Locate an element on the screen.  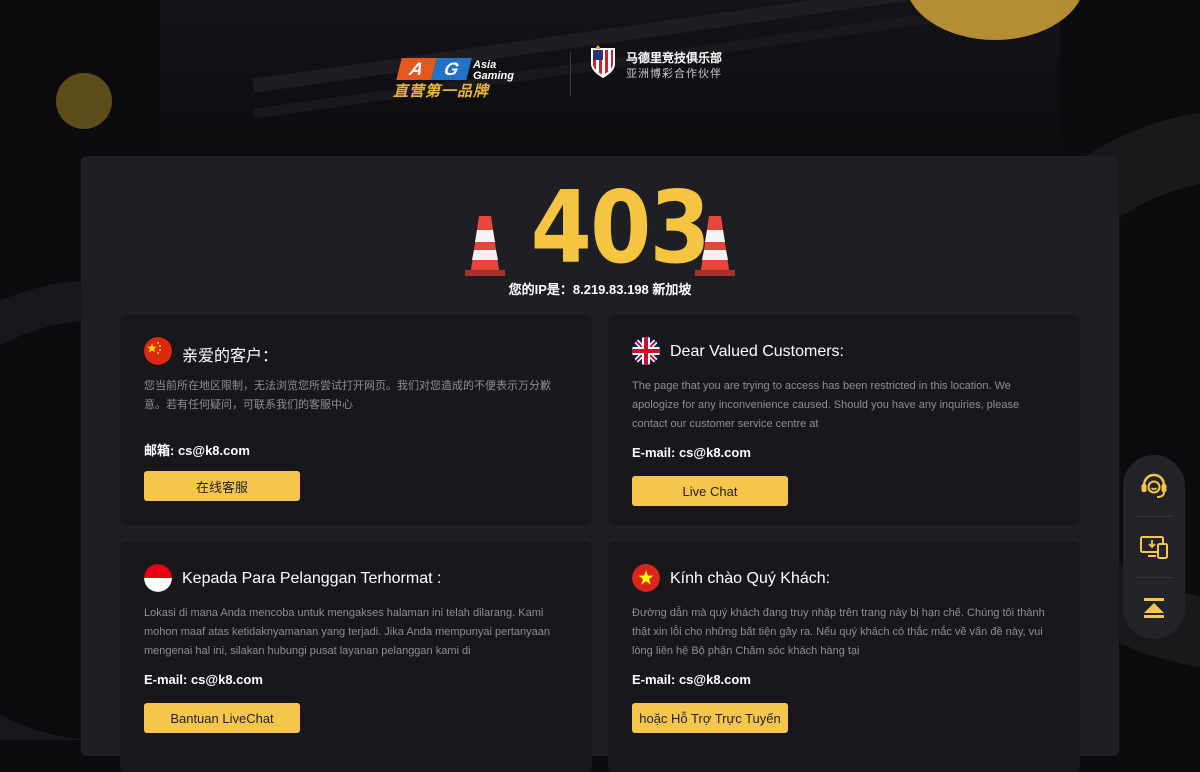
error-code-block: 403 is located at coordinates (600, 228).